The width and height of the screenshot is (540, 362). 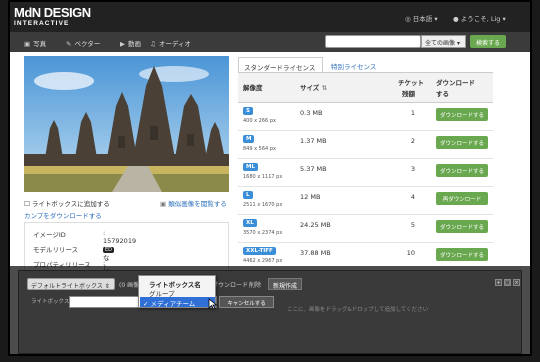 I want to click on lightbox-select-label: デフォルトライトボックス, so click(x=67, y=286).